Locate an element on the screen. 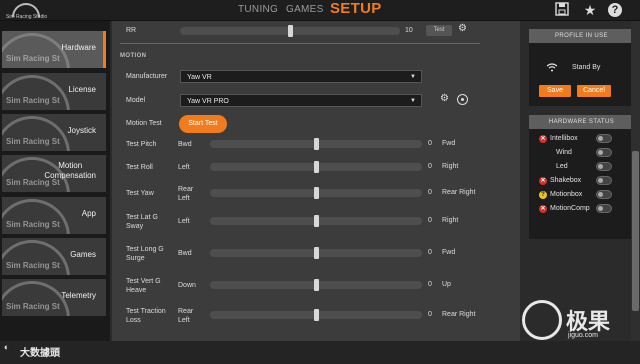 Image resolution: width=640 pixels, height=364 pixels. model-value: Yaw VR PRO is located at coordinates (208, 101).